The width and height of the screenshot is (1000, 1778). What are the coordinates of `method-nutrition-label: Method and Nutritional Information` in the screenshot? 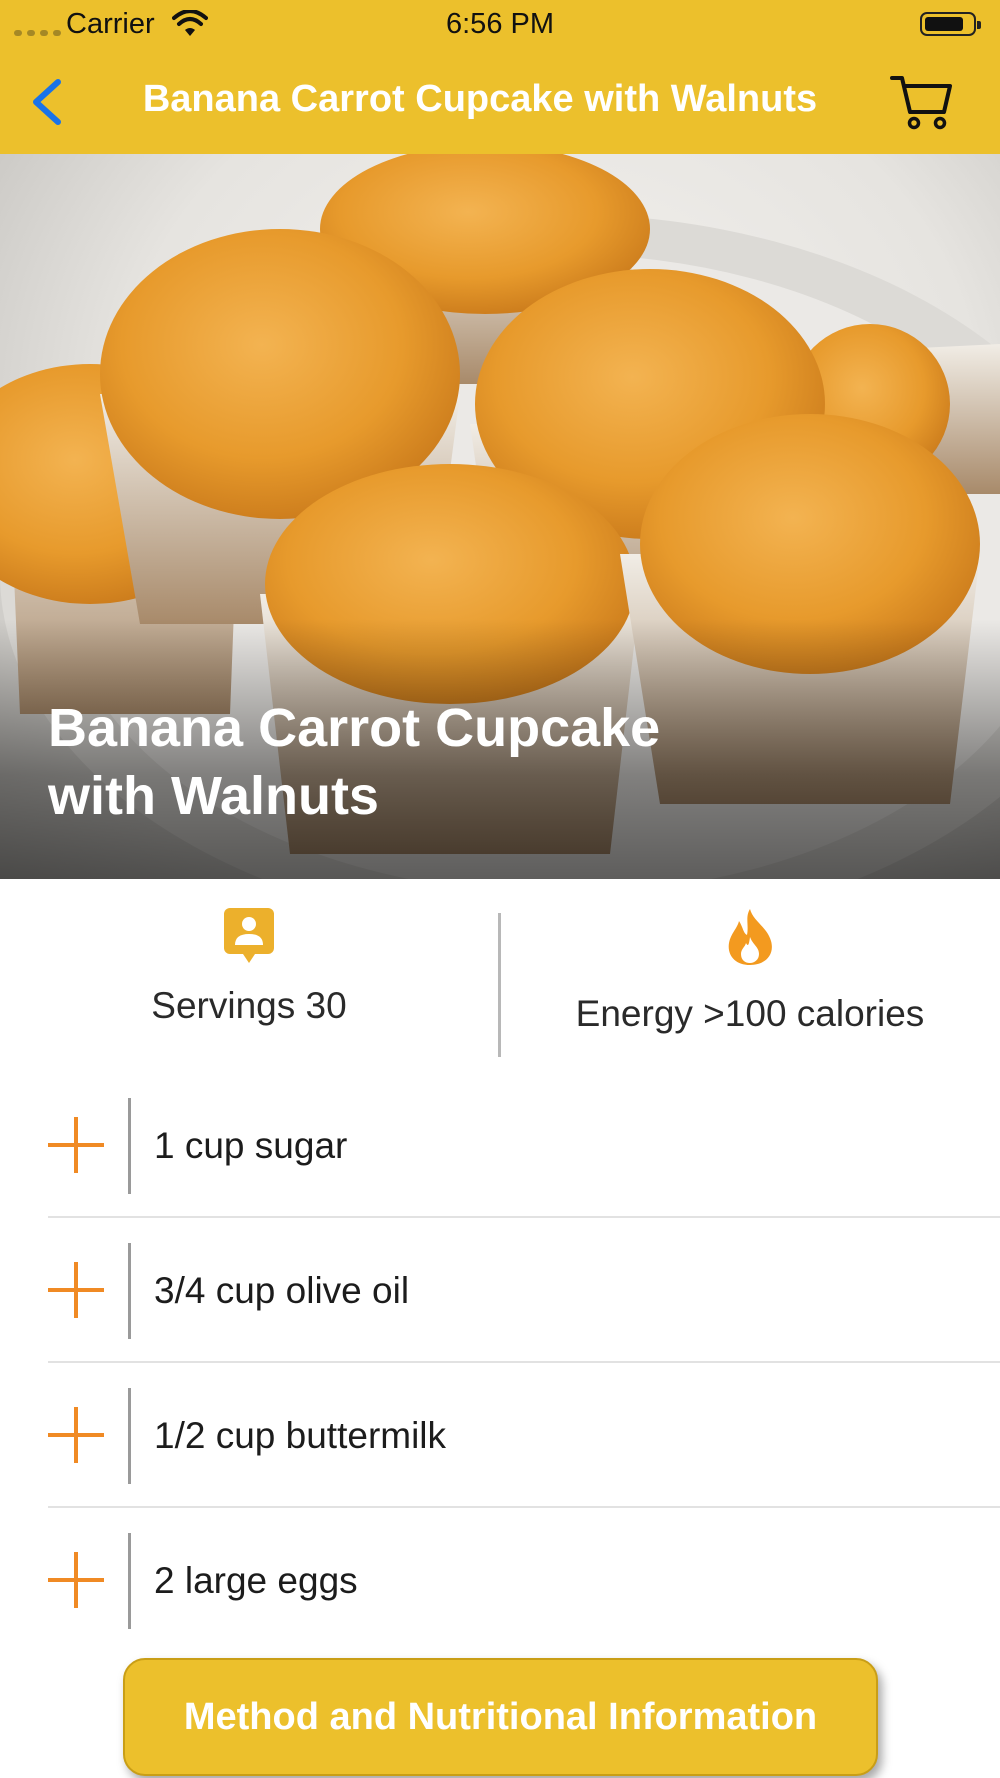 It's located at (500, 1716).